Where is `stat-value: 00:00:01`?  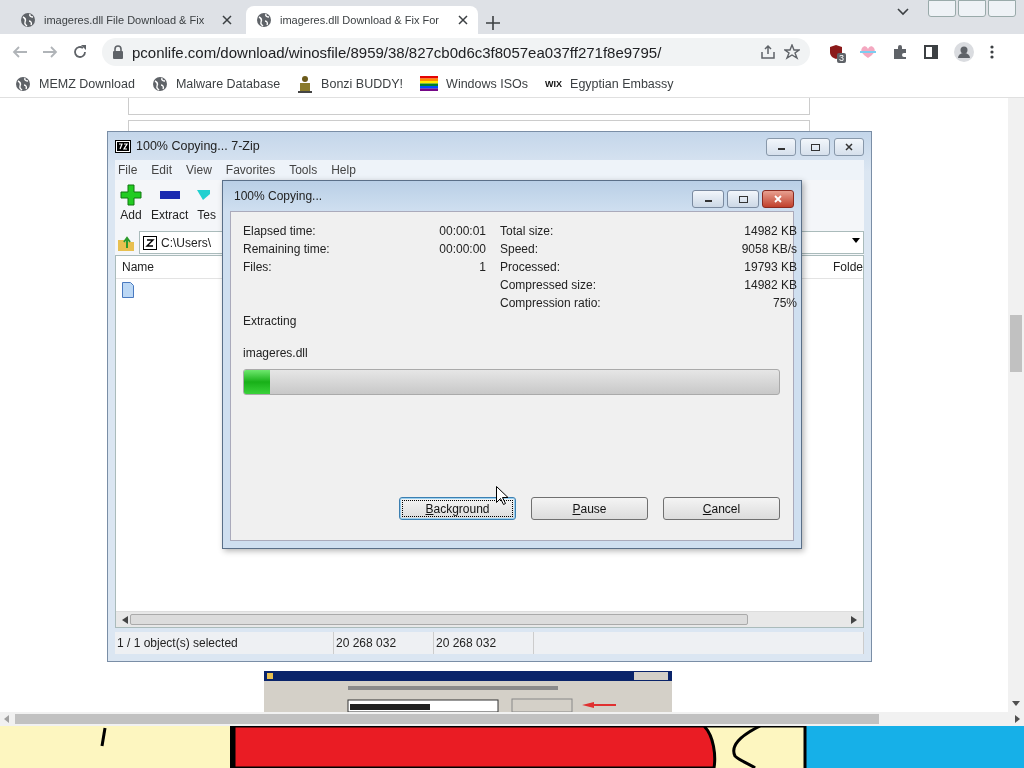
stat-value: 00:00:01 is located at coordinates (462, 231).